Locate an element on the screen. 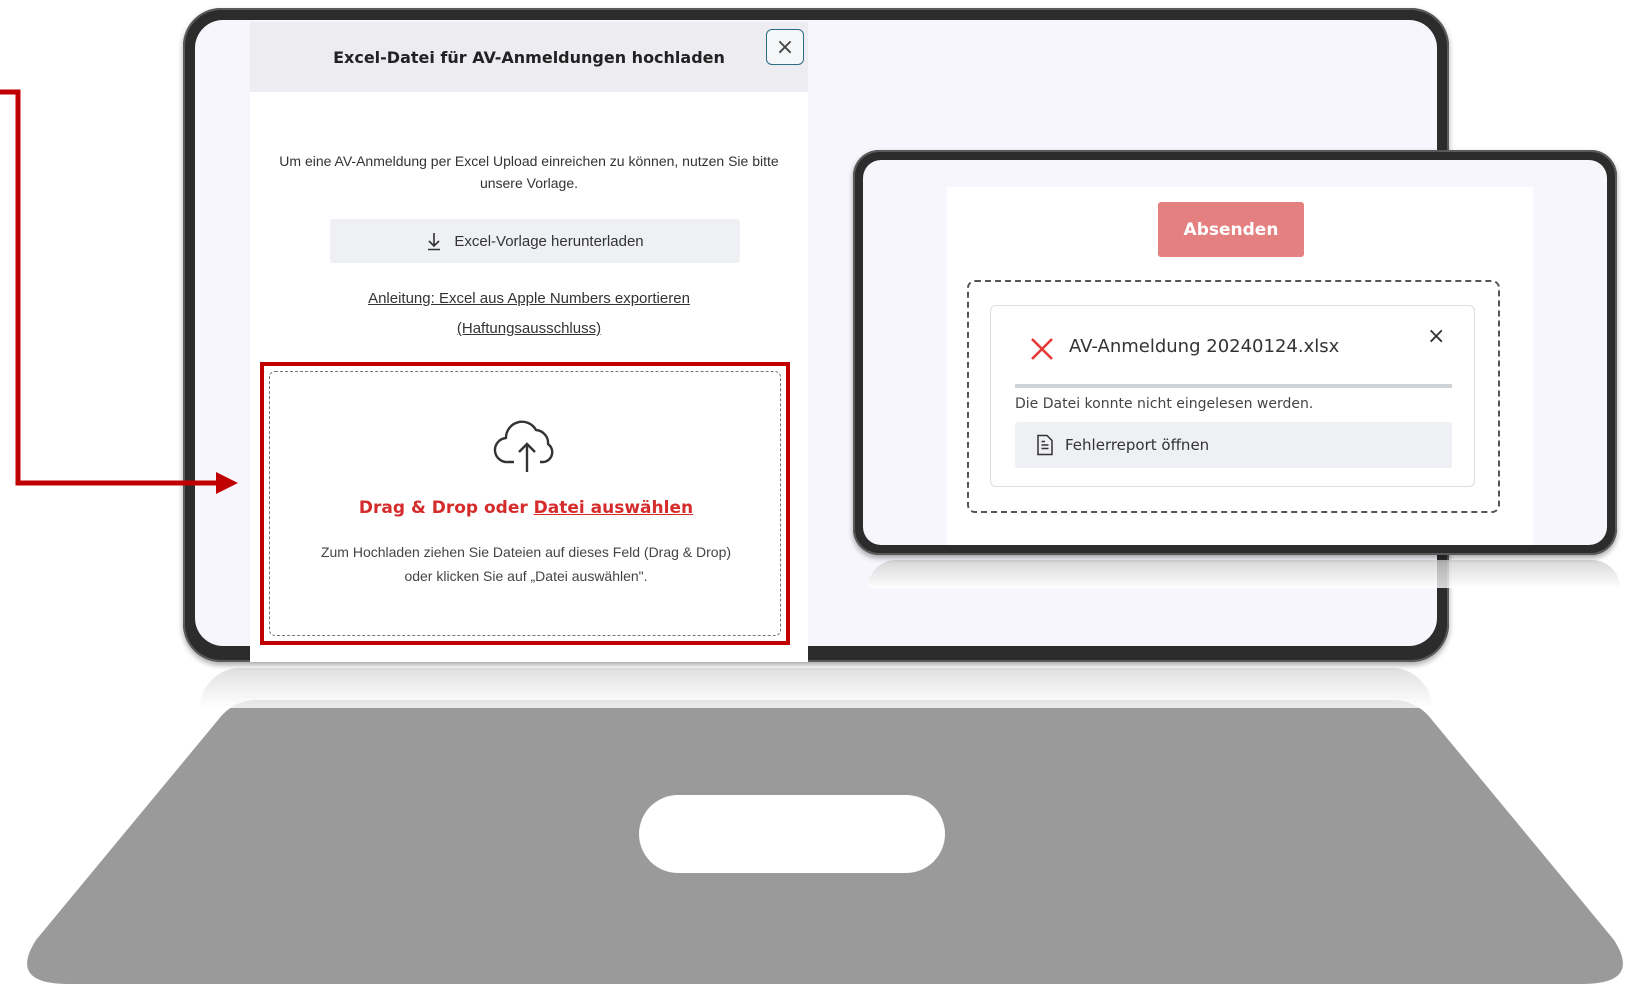  file-name: AV-Anmeldung 20240124.xlsx is located at coordinates (1204, 346).